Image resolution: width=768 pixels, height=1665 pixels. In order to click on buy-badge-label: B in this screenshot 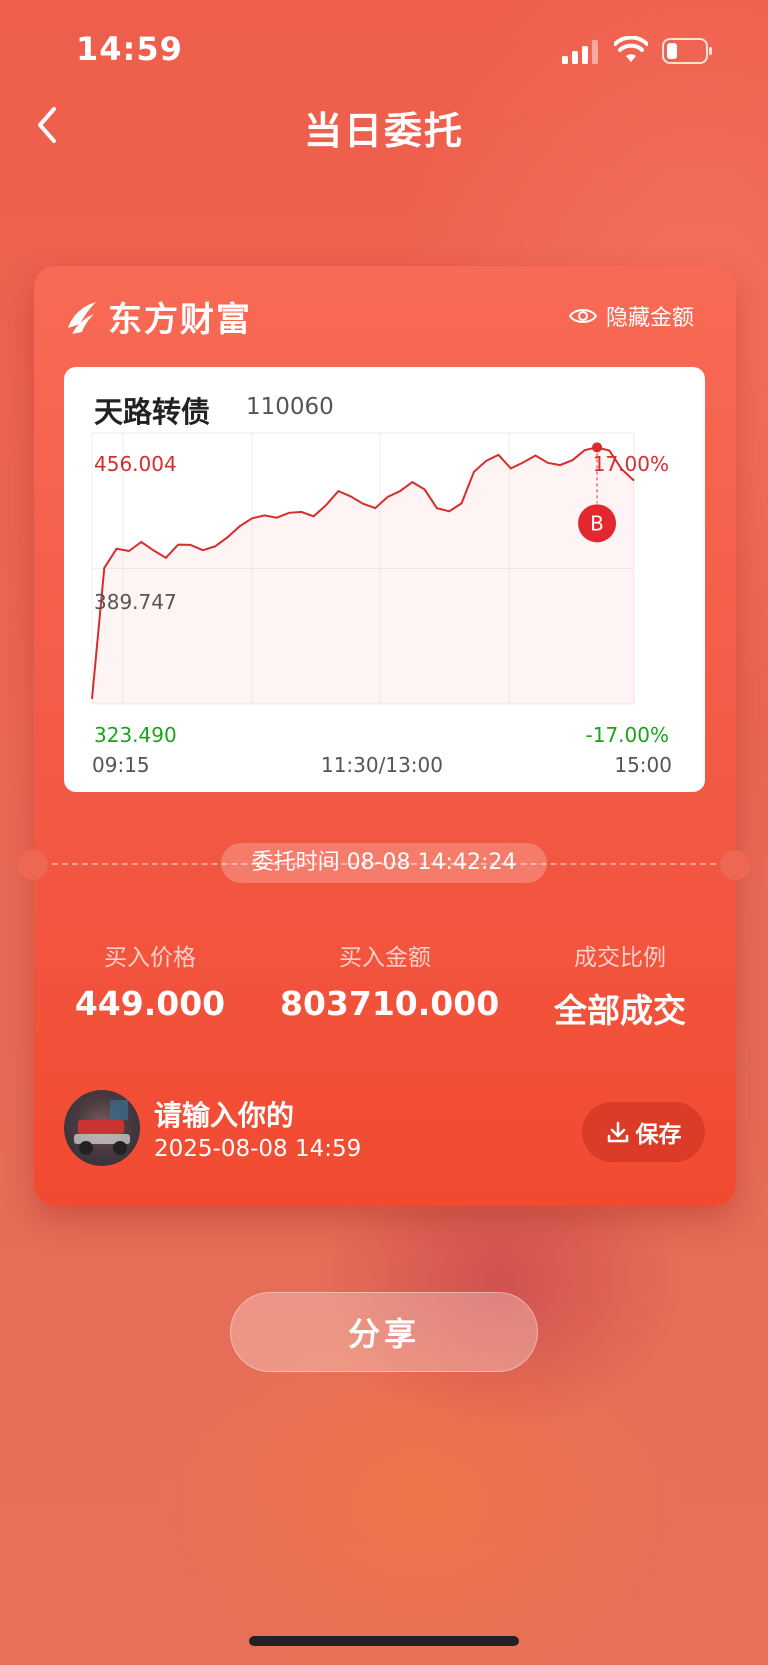, I will do `click(597, 523)`.